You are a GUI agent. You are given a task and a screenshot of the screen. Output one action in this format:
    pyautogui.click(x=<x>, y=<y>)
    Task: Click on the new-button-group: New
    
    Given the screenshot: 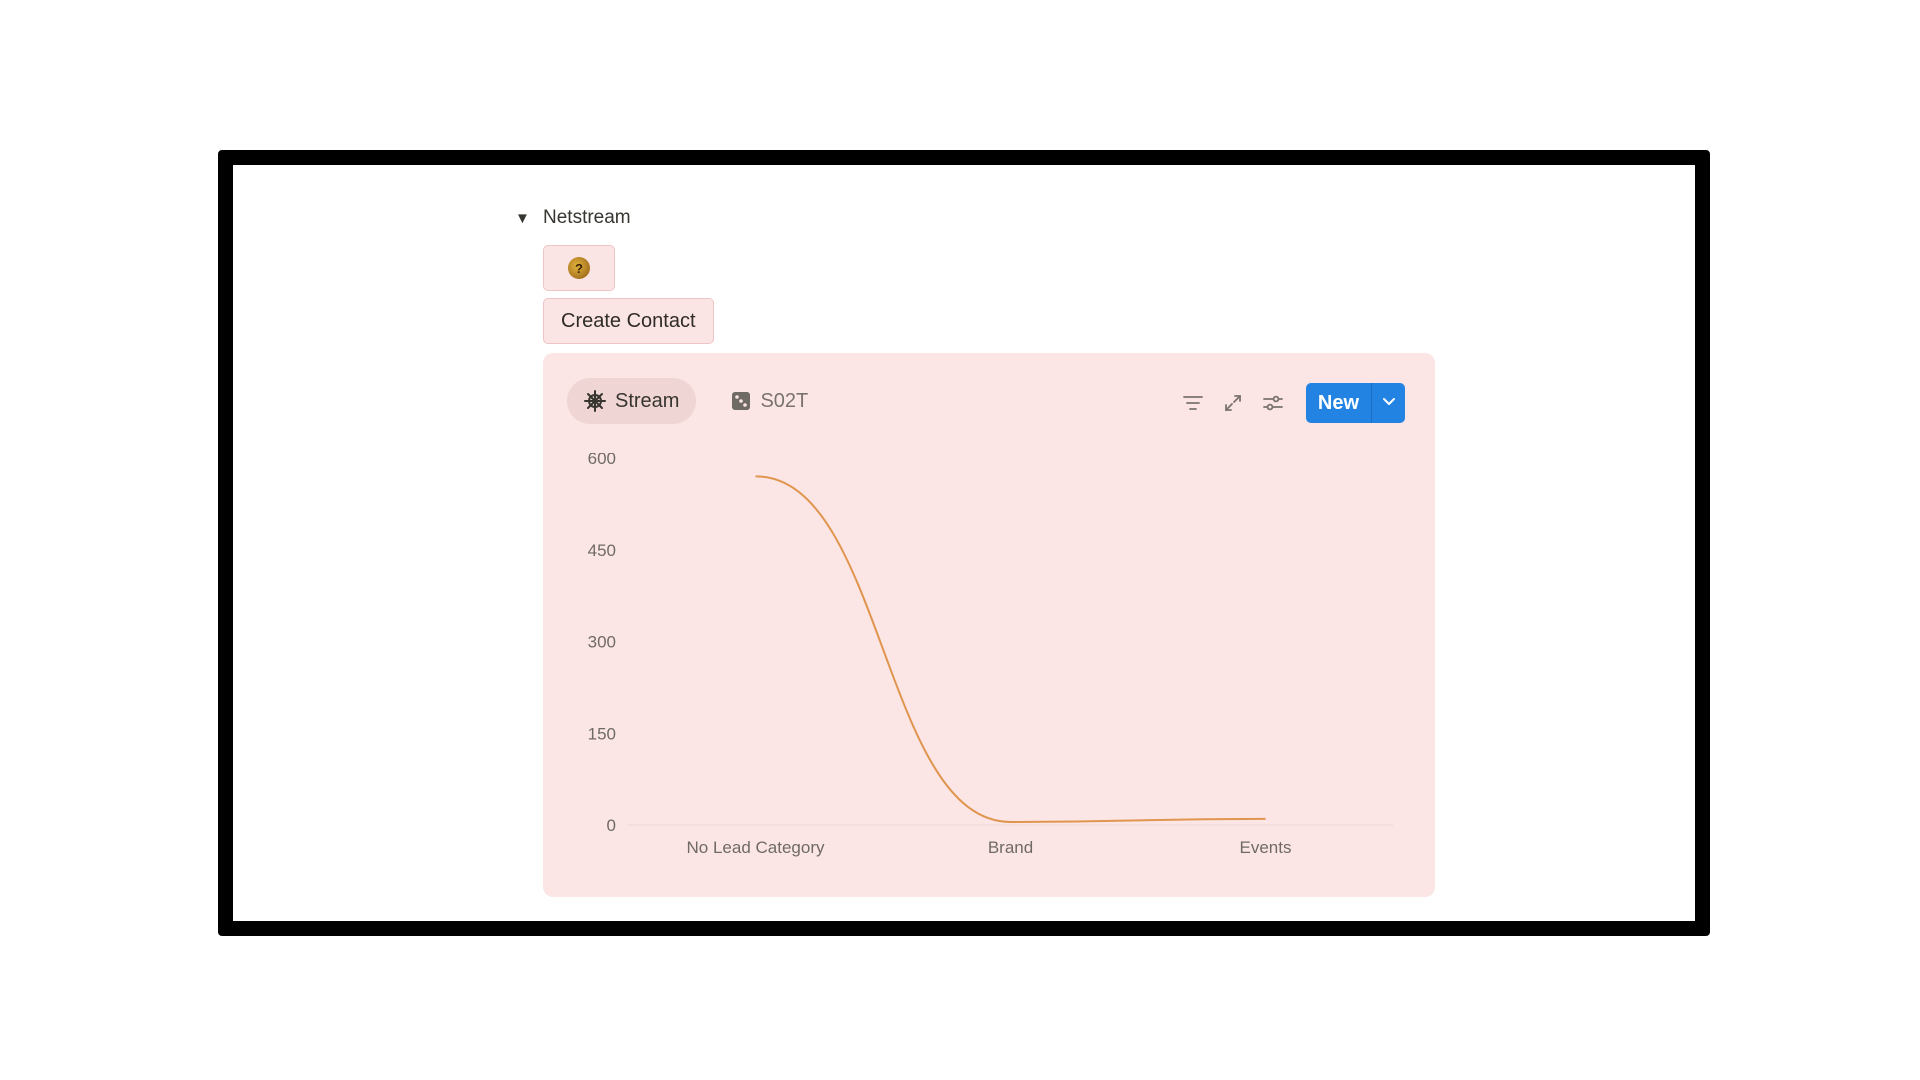 What is the action you would take?
    pyautogui.click(x=1355, y=403)
    